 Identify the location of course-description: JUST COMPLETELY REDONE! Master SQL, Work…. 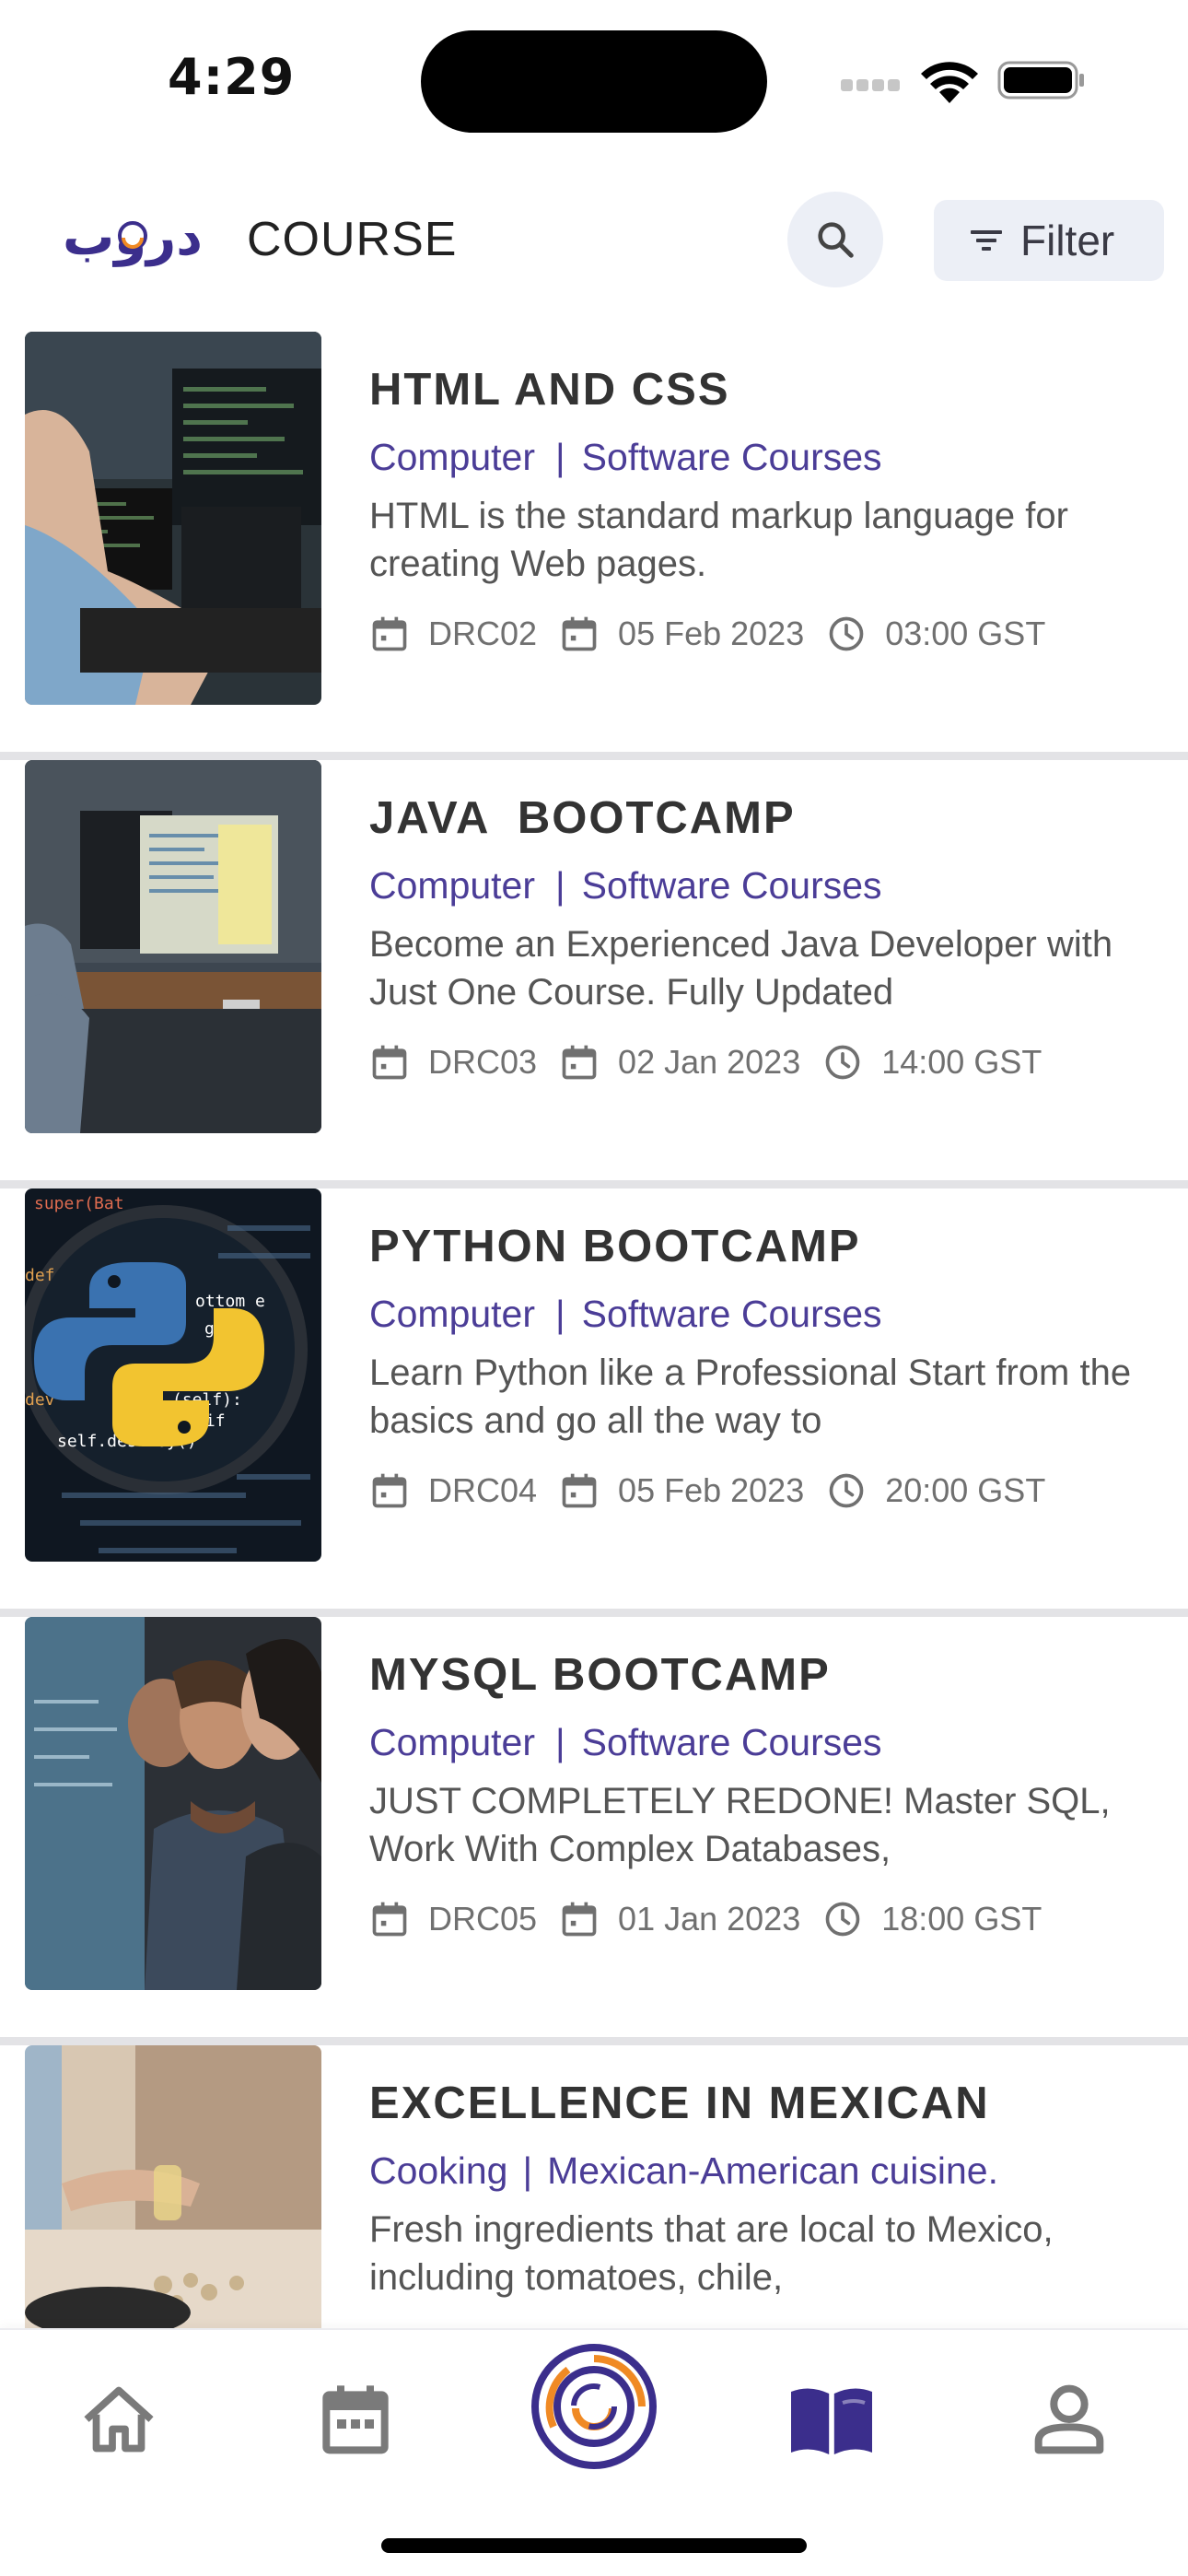
(740, 1825).